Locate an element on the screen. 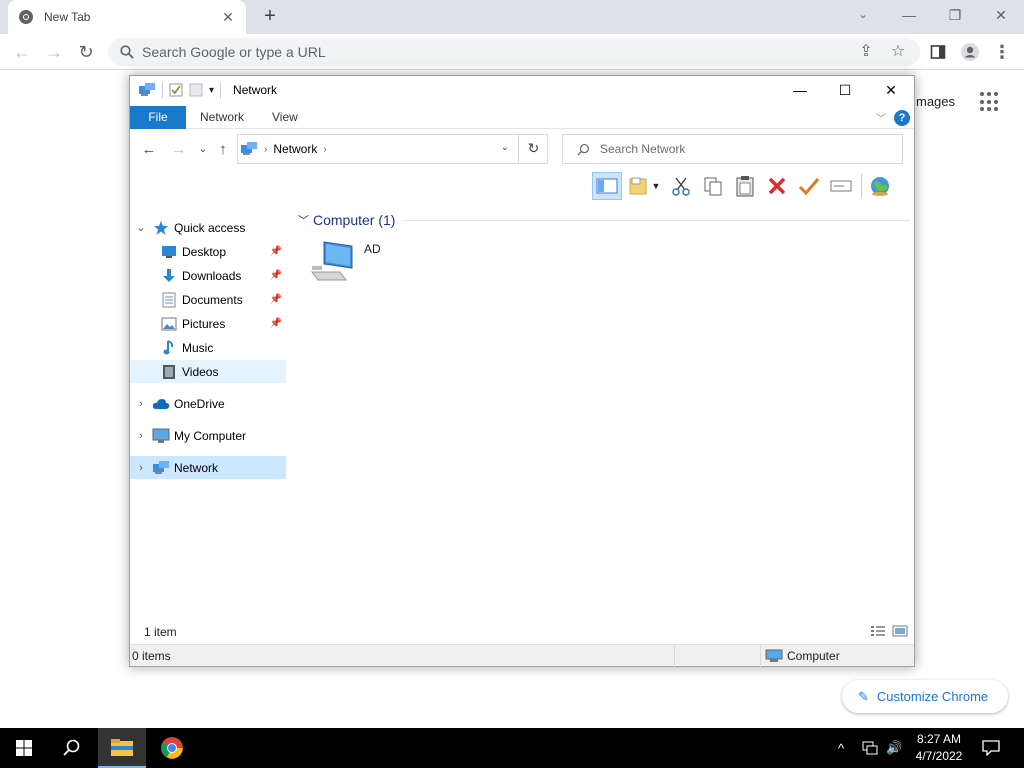 Image resolution: width=1024 pixels, height=768 pixels. back-button: ← is located at coordinates (149, 150).